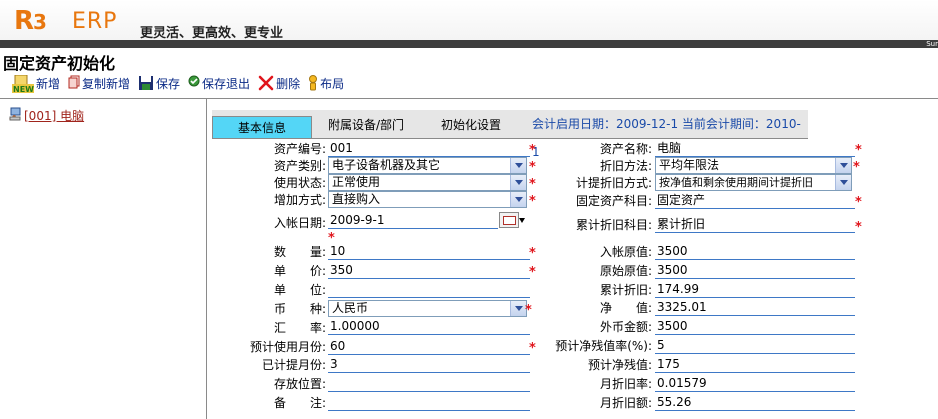 Image resolution: width=938 pixels, height=419 pixels. I want to click on unit-label: 单 位:, so click(299, 290).